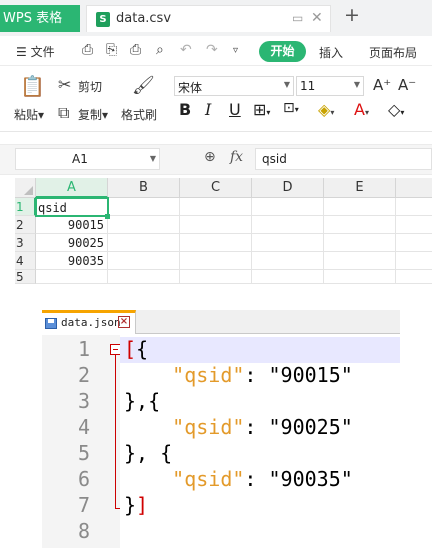 This screenshot has width=432, height=548. Describe the element at coordinates (144, 243) in the screenshot. I see `cell-b3` at that location.